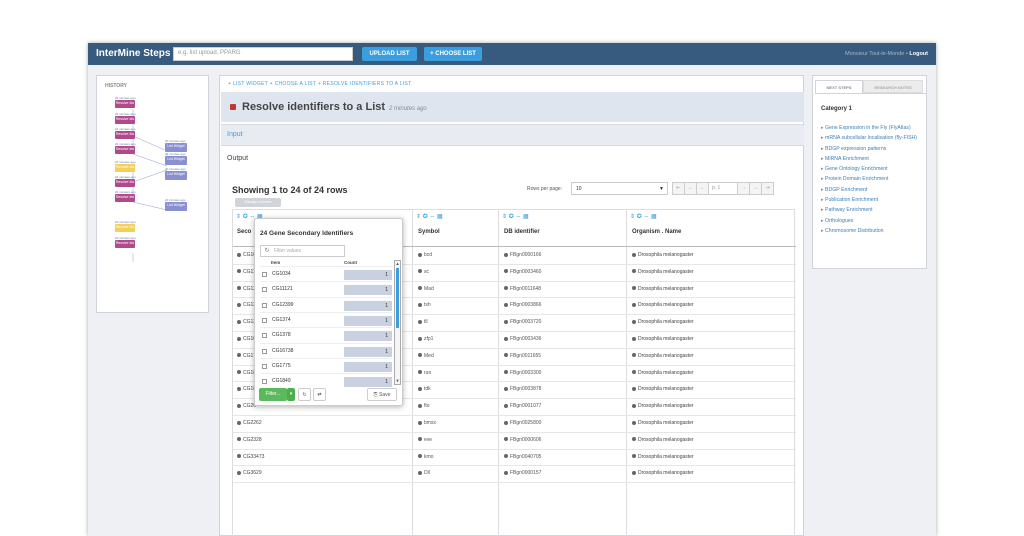 The height and width of the screenshot is (536, 1024). What do you see at coordinates (326, 334) in the screenshot?
I see `popup-list-item: CG1378 1` at bounding box center [326, 334].